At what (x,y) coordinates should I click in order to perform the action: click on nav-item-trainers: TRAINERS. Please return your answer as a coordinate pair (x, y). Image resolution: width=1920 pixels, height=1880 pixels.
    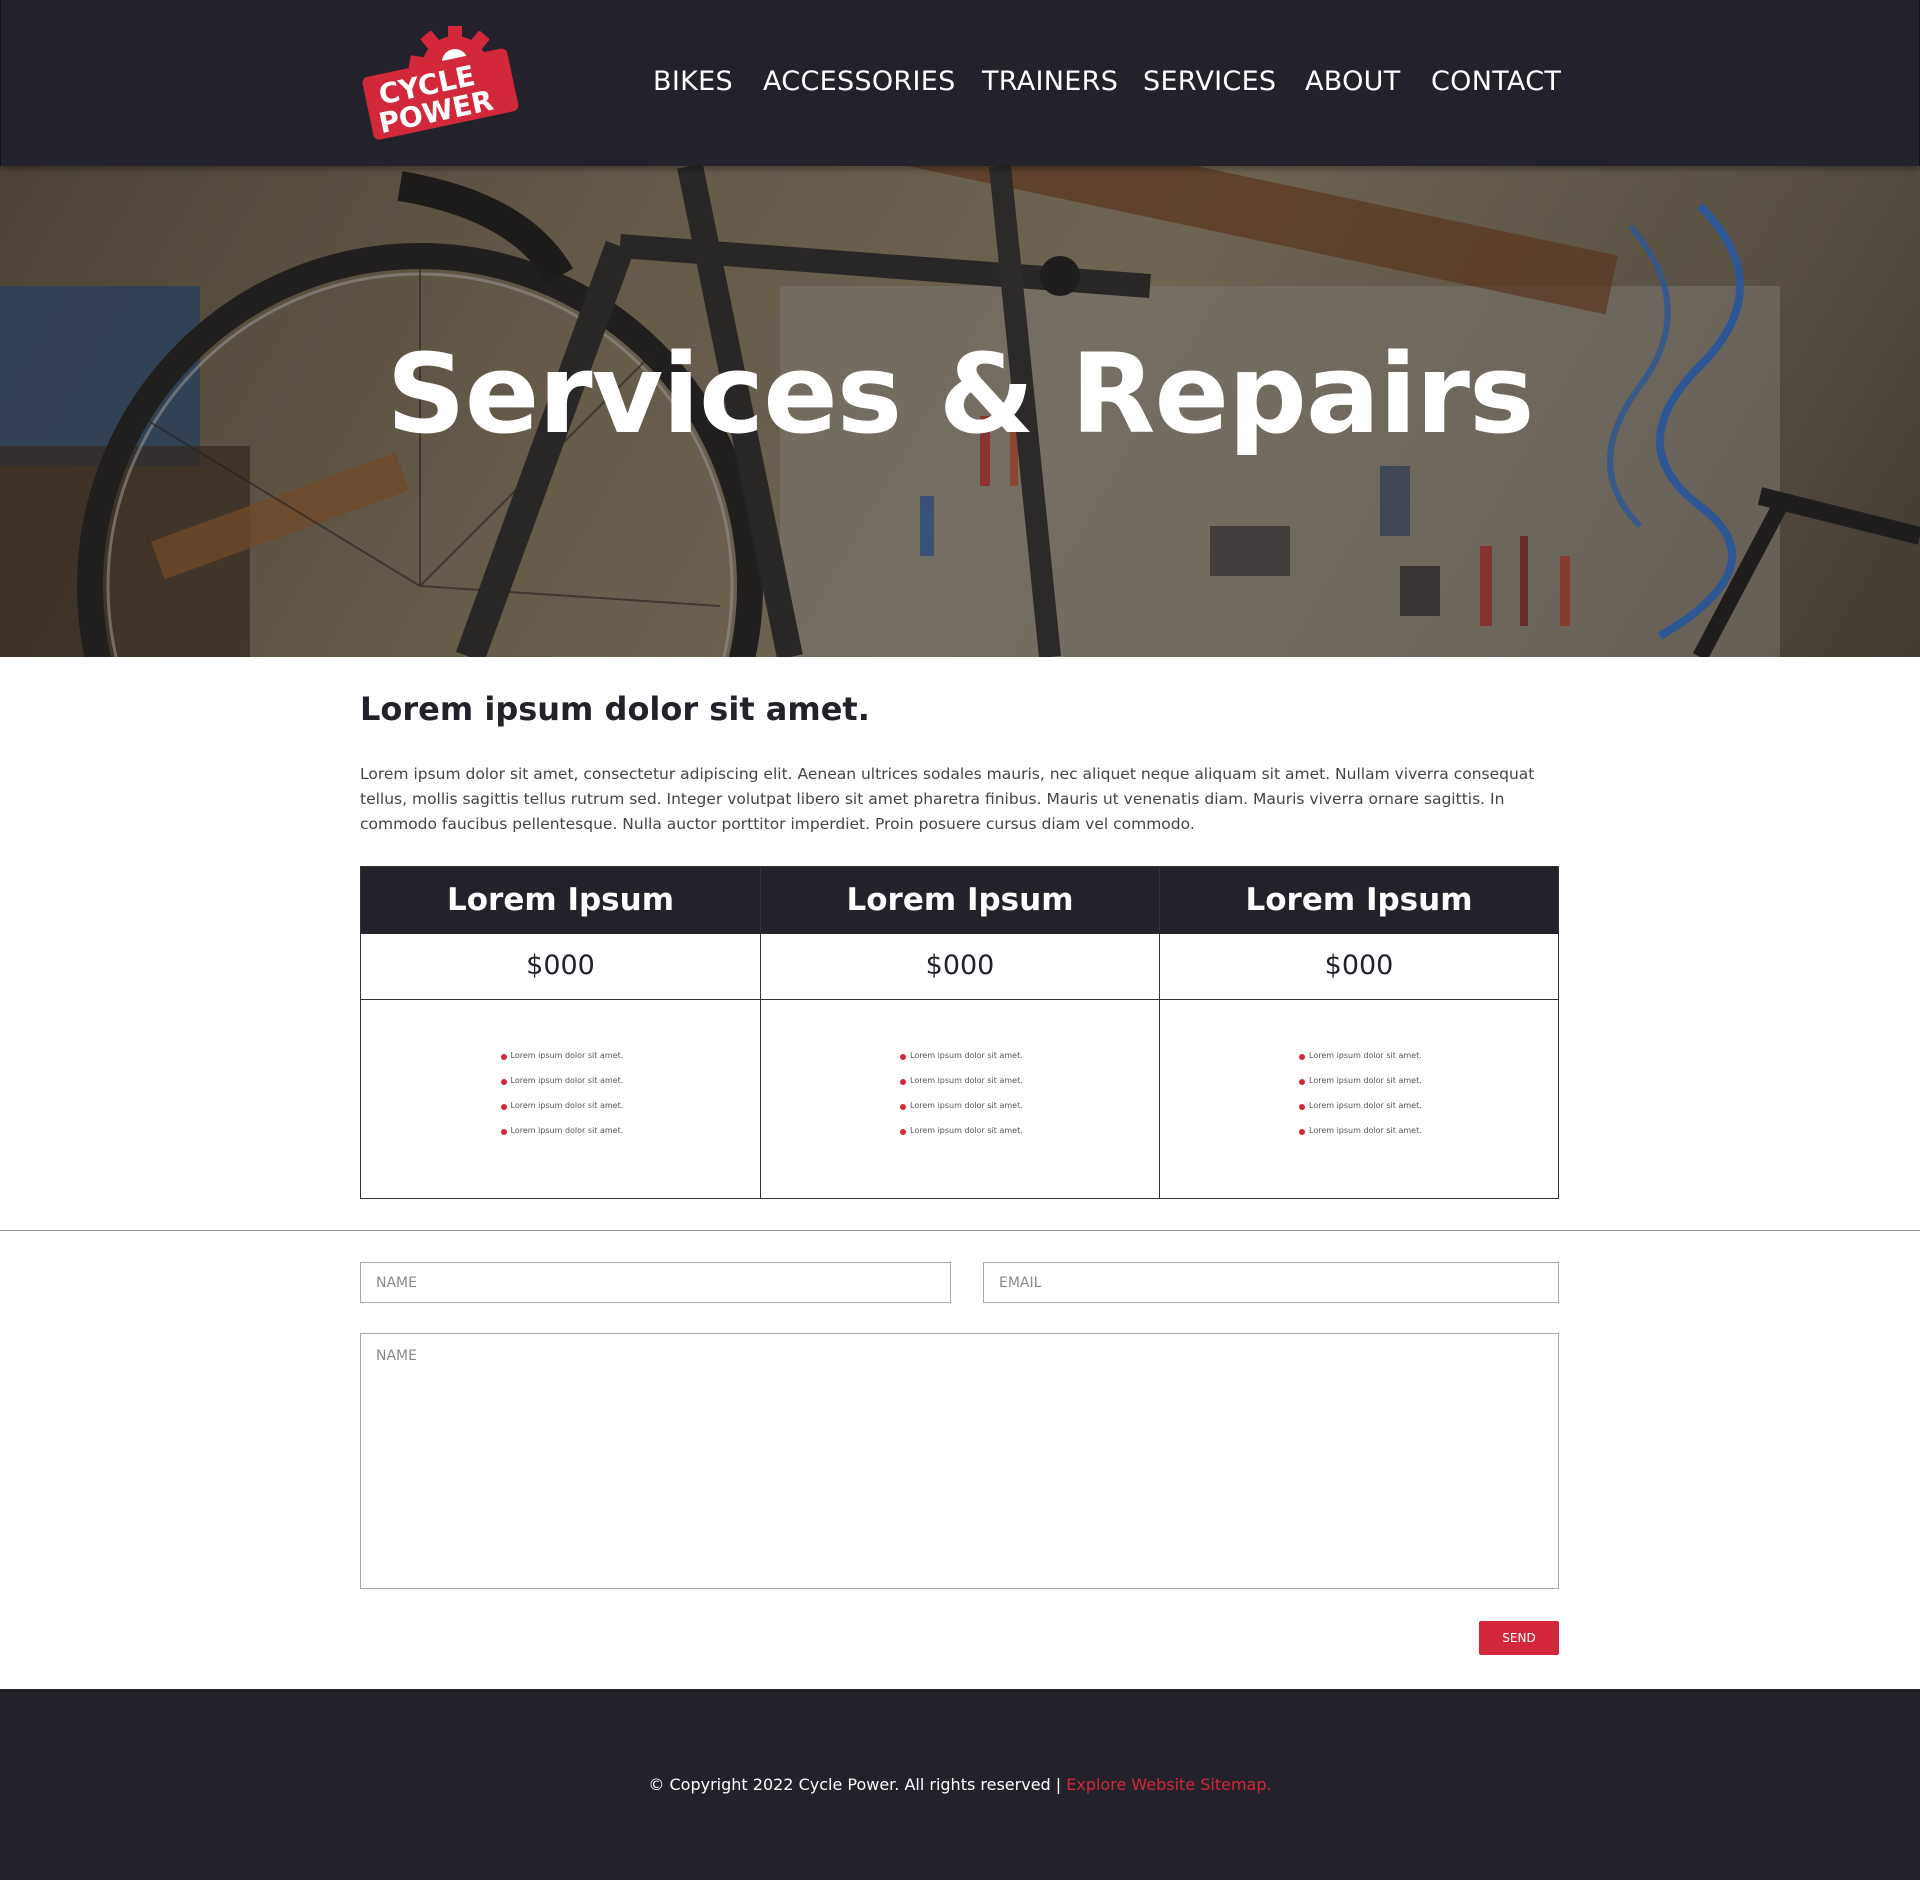
    Looking at the image, I should click on (1050, 81).